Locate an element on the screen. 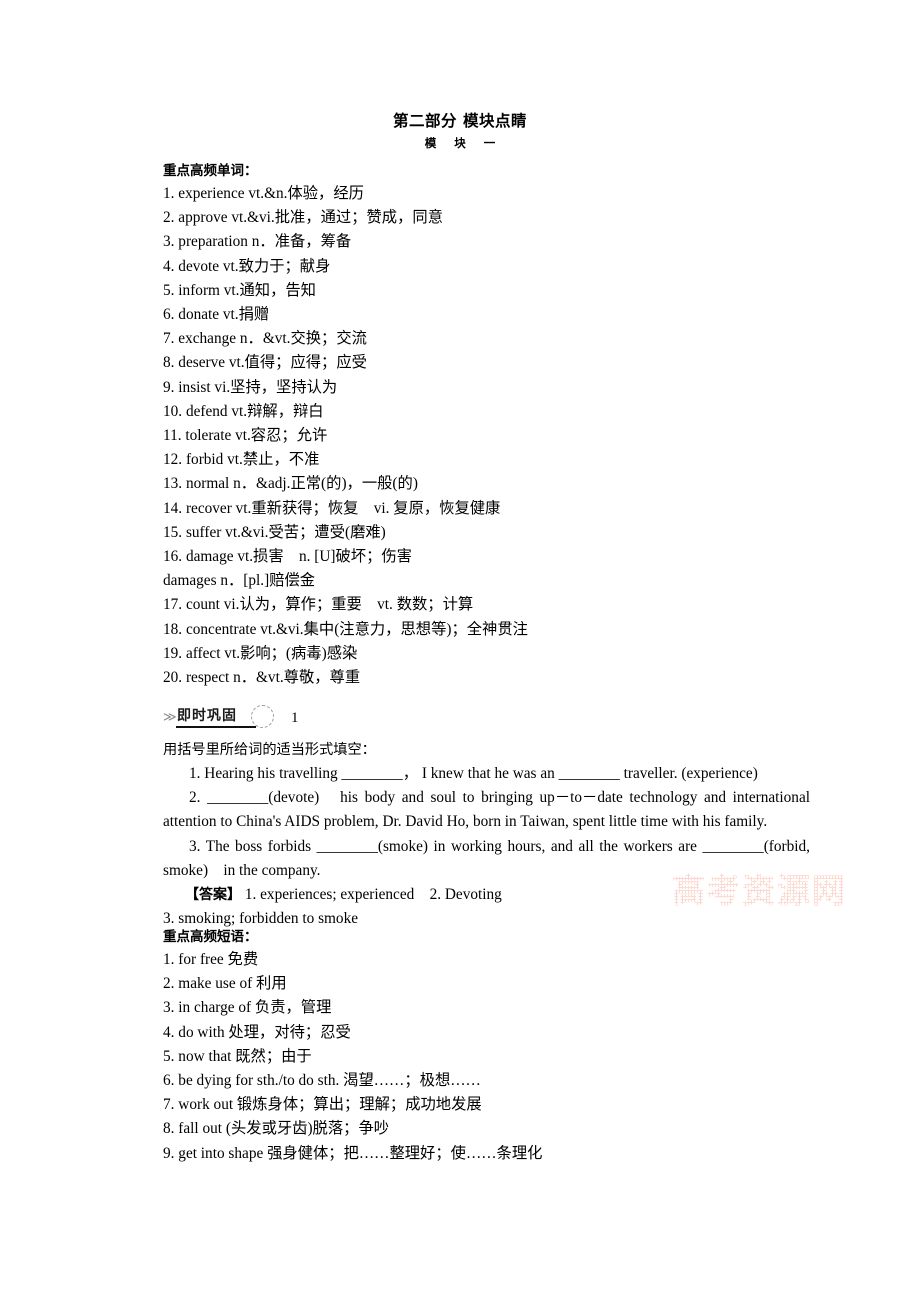  list-item: 18. concentrate vt.&vi.集中(注意力，思想等)；全神贯注 is located at coordinates (345, 629).